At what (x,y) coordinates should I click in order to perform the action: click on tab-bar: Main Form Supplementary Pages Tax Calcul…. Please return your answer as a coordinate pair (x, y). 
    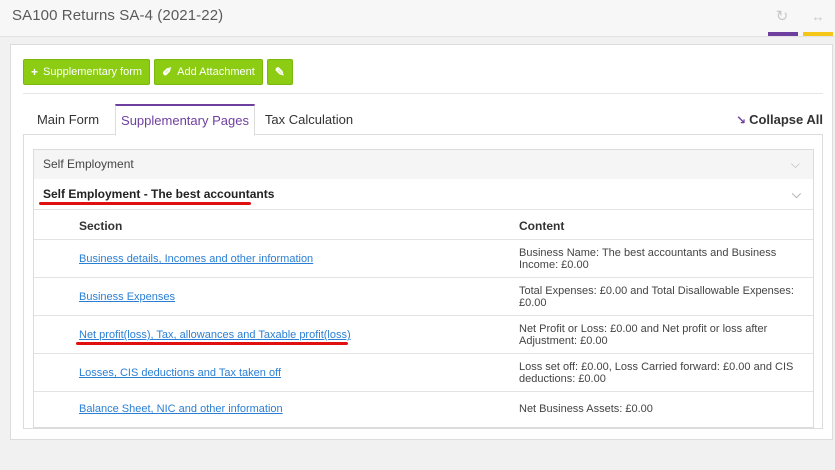
    Looking at the image, I should click on (423, 120).